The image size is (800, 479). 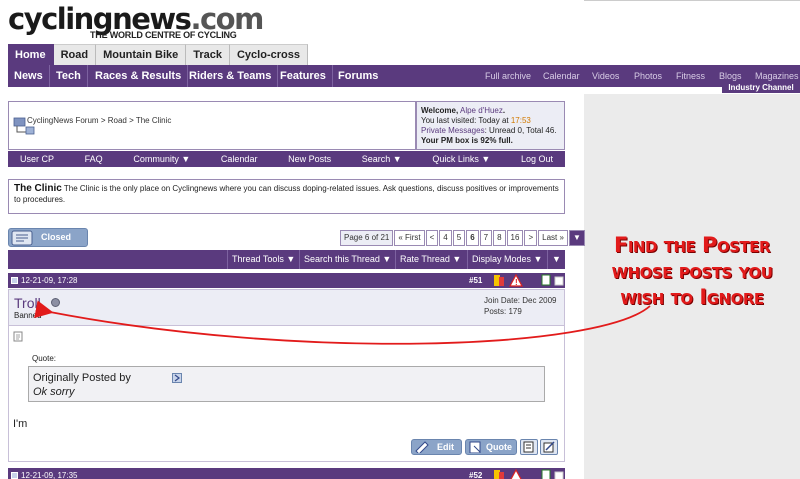 What do you see at coordinates (692, 297) in the screenshot?
I see `callout-line-3: wish to Ignore` at bounding box center [692, 297].